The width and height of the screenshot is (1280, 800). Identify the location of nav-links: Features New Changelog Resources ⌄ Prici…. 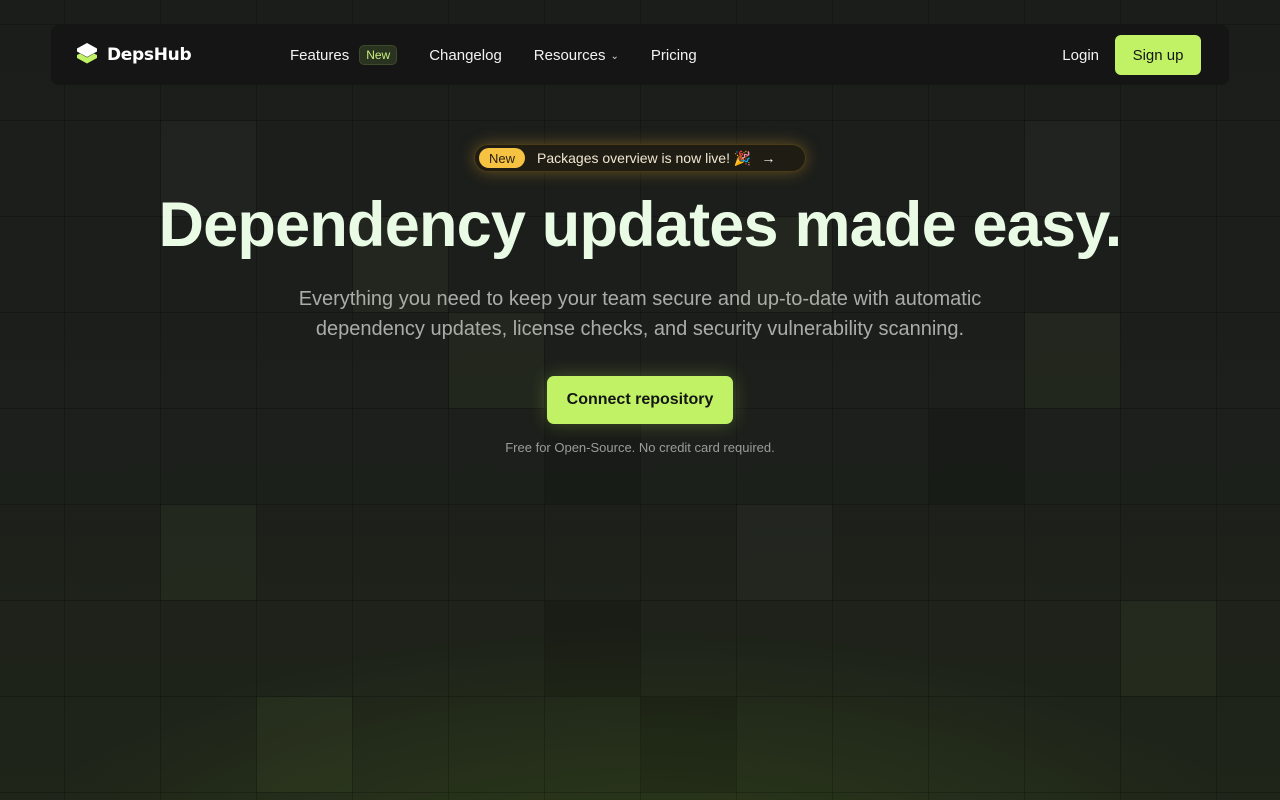
(493, 55).